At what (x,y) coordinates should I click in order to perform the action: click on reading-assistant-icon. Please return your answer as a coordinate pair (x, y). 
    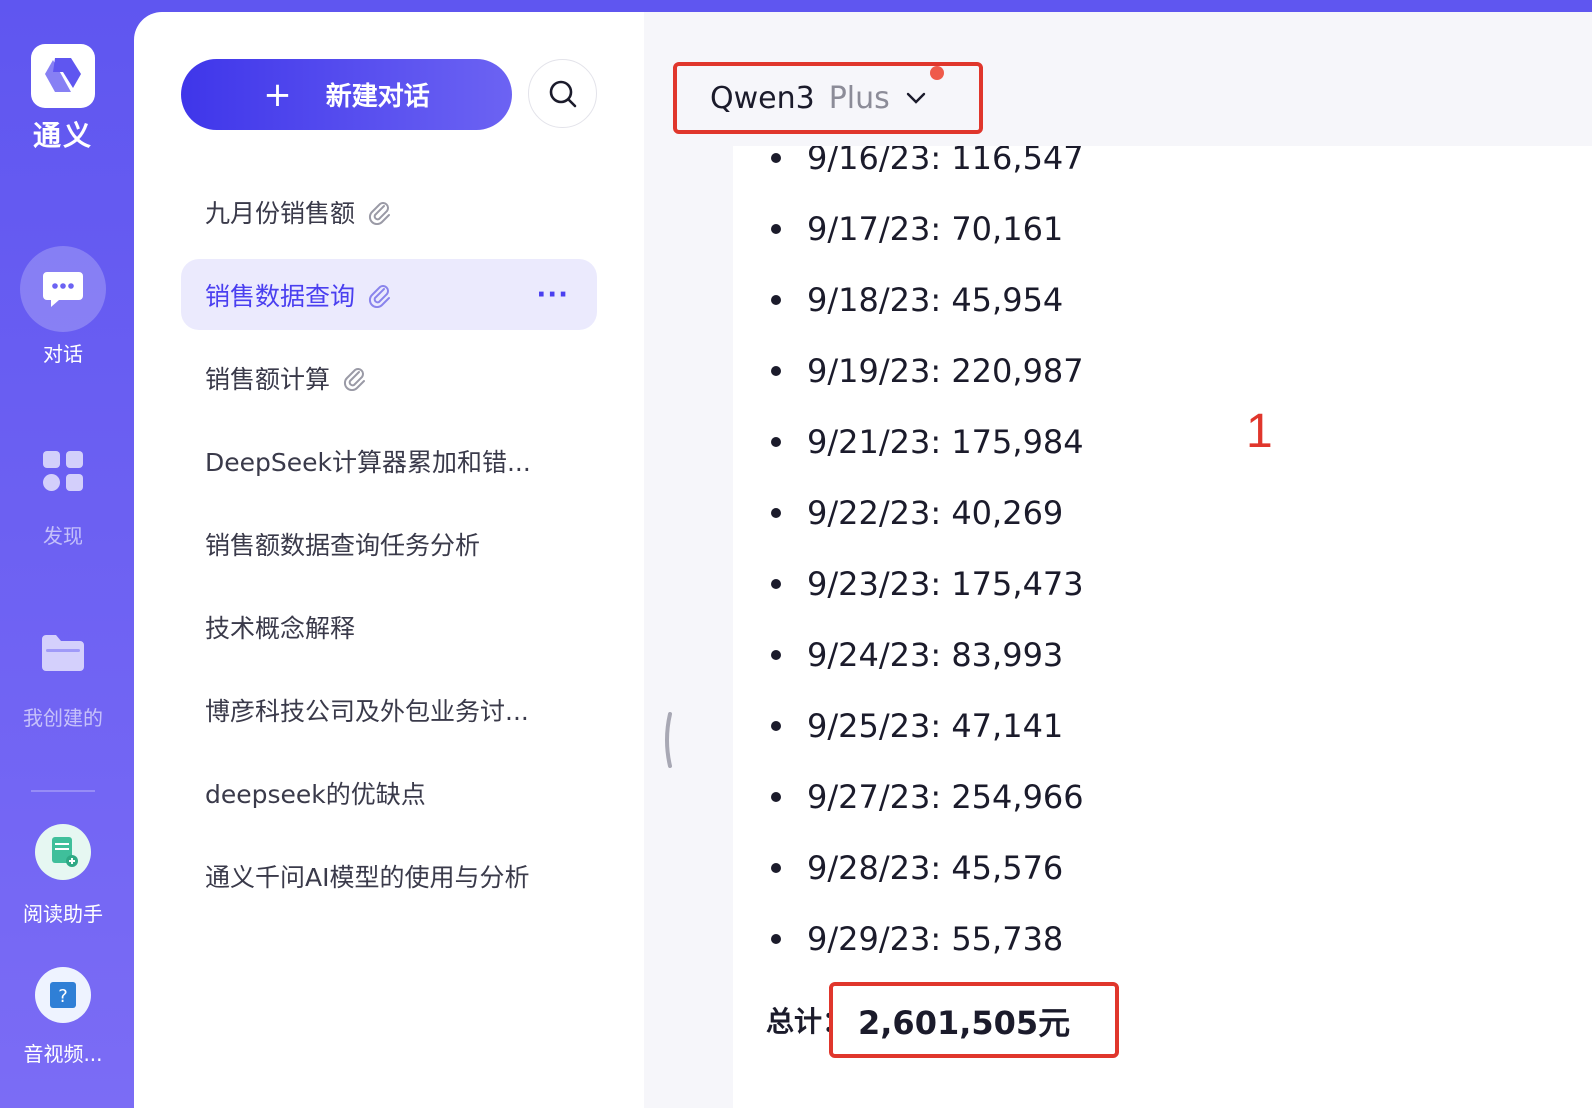
    Looking at the image, I should click on (63, 852).